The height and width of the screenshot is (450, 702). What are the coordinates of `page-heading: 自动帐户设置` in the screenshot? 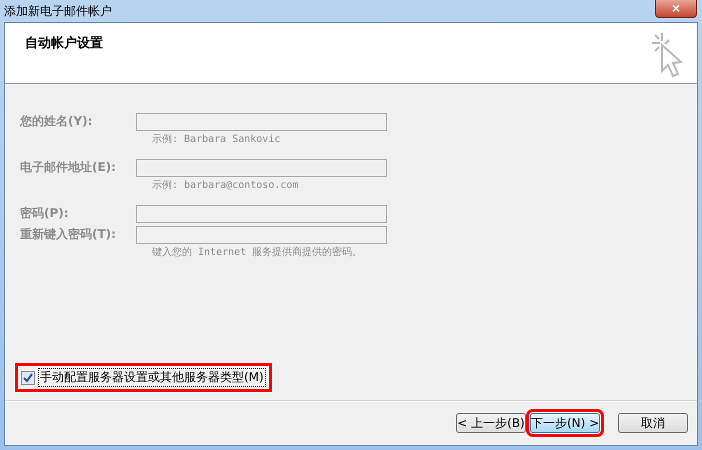 It's located at (64, 43).